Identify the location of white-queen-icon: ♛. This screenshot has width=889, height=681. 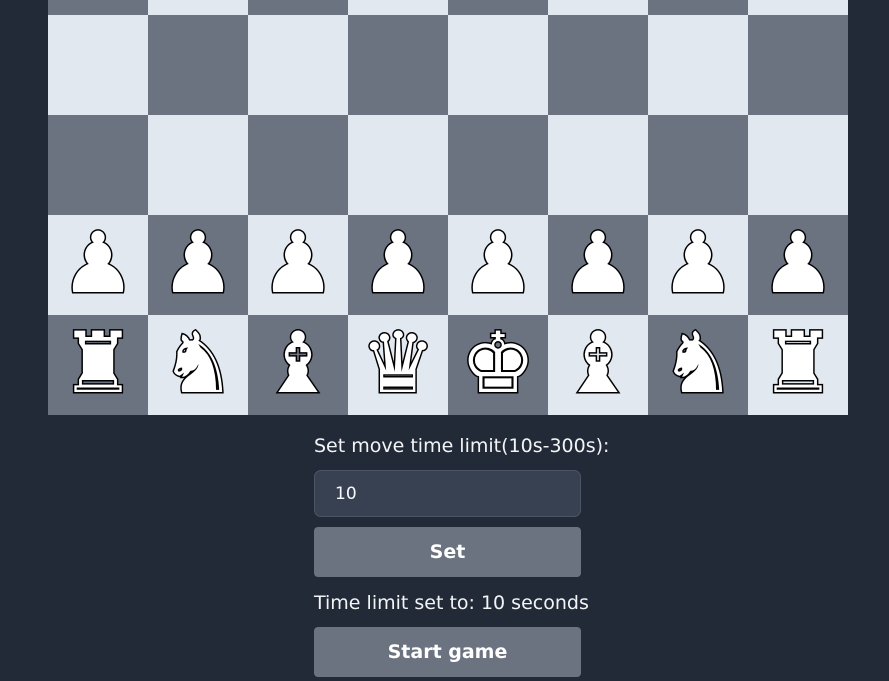
(398, 363).